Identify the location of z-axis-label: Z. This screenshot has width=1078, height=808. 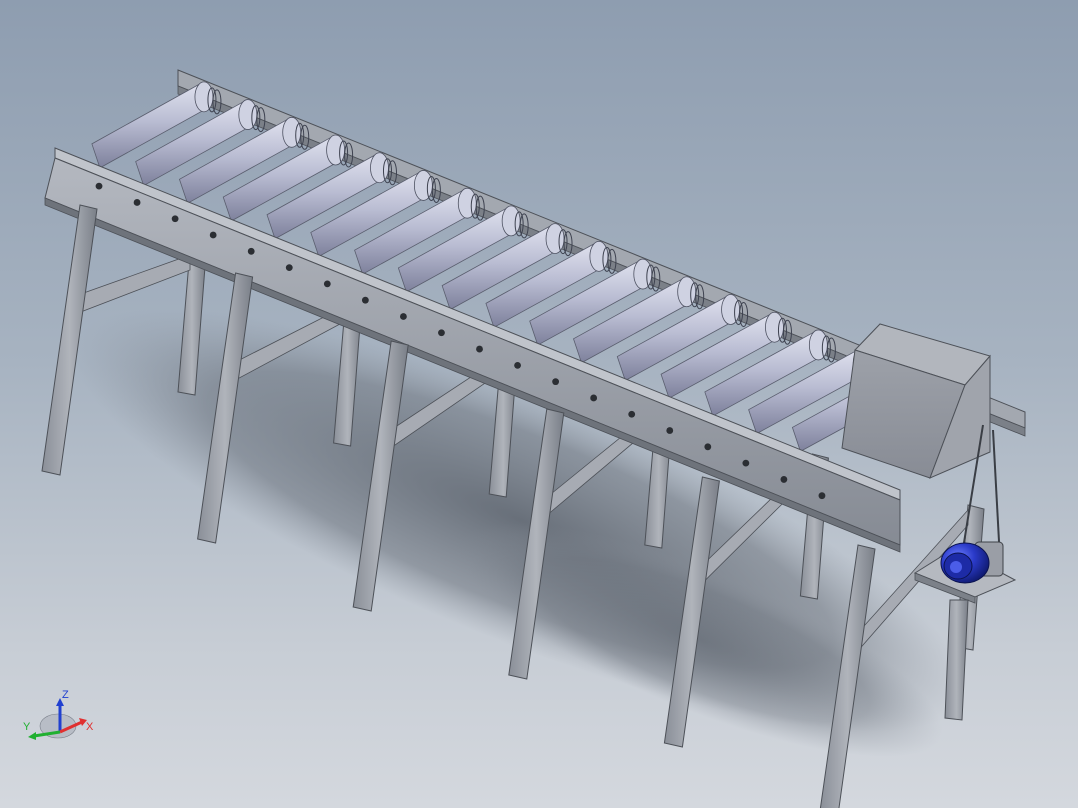
(65, 695).